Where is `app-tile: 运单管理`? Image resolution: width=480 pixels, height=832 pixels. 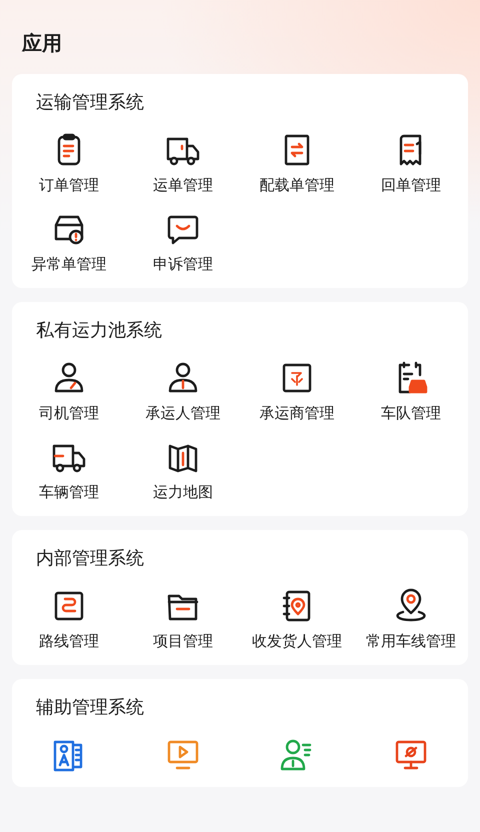
app-tile: 运单管理 is located at coordinates (183, 163).